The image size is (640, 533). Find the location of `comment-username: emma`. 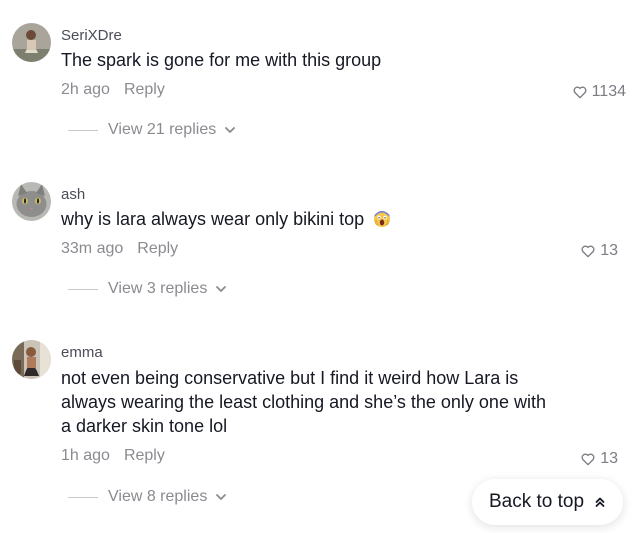

comment-username: emma is located at coordinates (82, 352).